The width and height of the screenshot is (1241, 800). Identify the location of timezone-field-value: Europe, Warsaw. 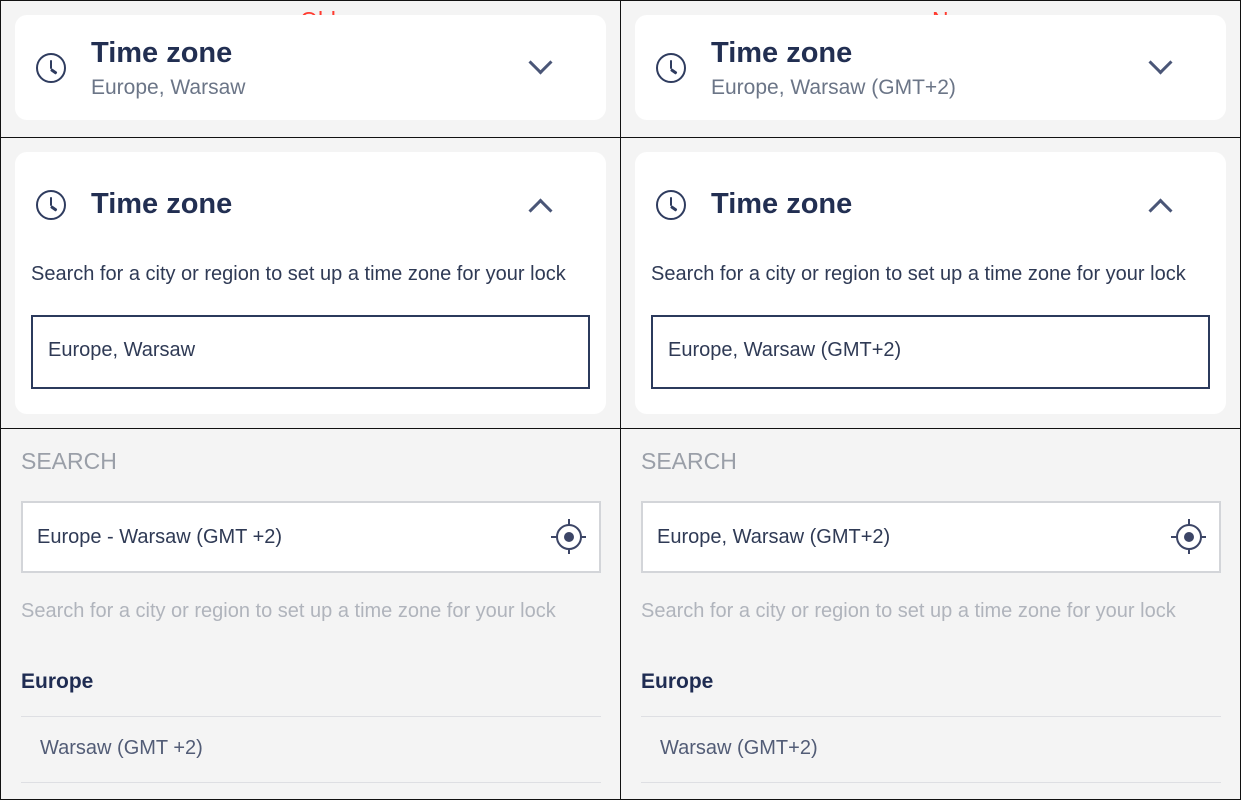
(122, 350).